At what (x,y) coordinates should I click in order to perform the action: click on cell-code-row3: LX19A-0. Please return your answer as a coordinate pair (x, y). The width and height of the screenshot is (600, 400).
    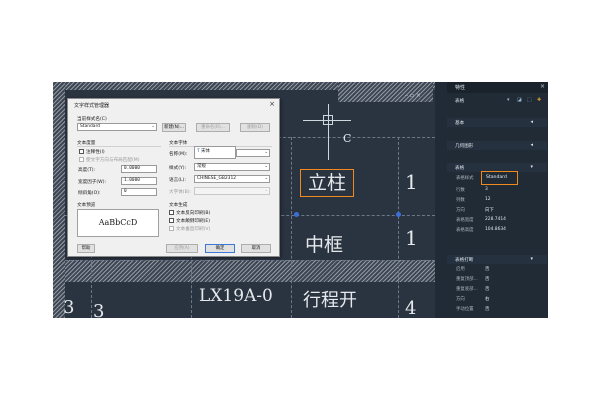
    Looking at the image, I should click on (236, 296).